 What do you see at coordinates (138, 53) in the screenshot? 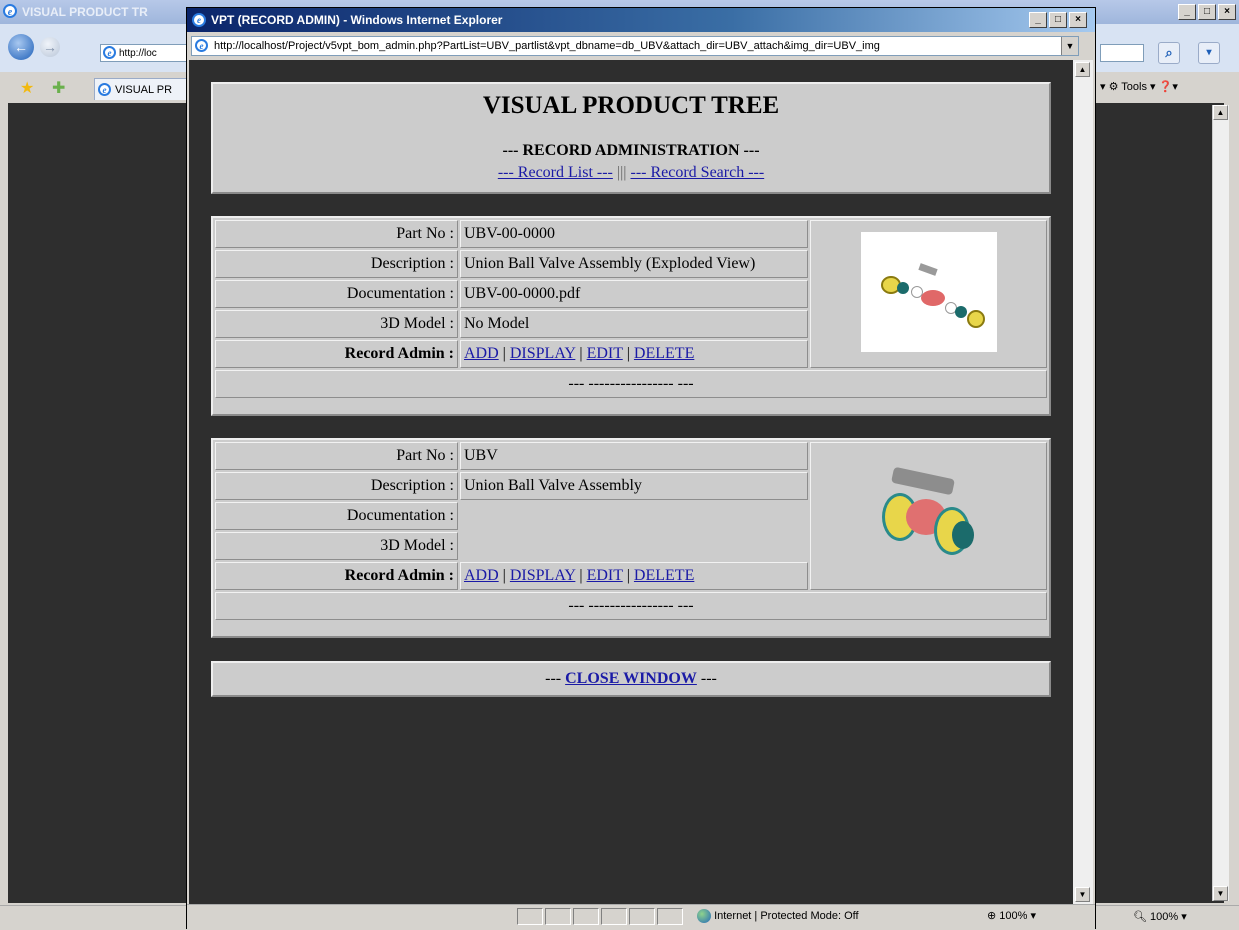
I see `background-address-text: http://loc` at bounding box center [138, 53].